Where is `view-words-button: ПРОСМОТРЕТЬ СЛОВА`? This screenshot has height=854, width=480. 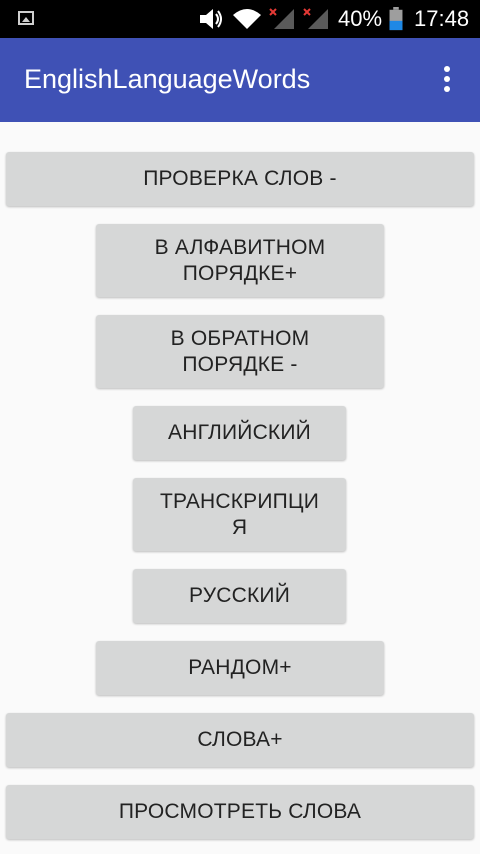
view-words-button: ПРОСМОТРЕТЬ СЛОВА is located at coordinates (240, 812).